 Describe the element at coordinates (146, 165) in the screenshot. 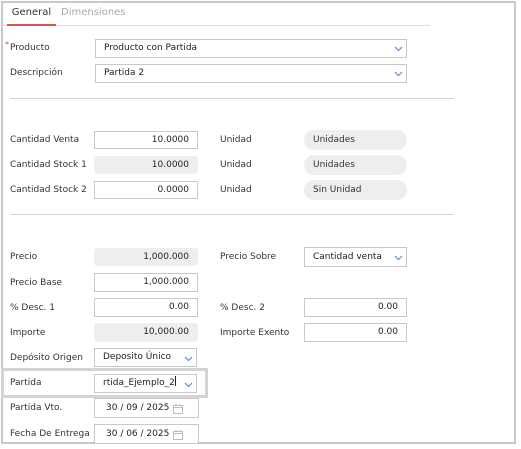

I see `cantidad-stock1-value: 10.0000` at that location.